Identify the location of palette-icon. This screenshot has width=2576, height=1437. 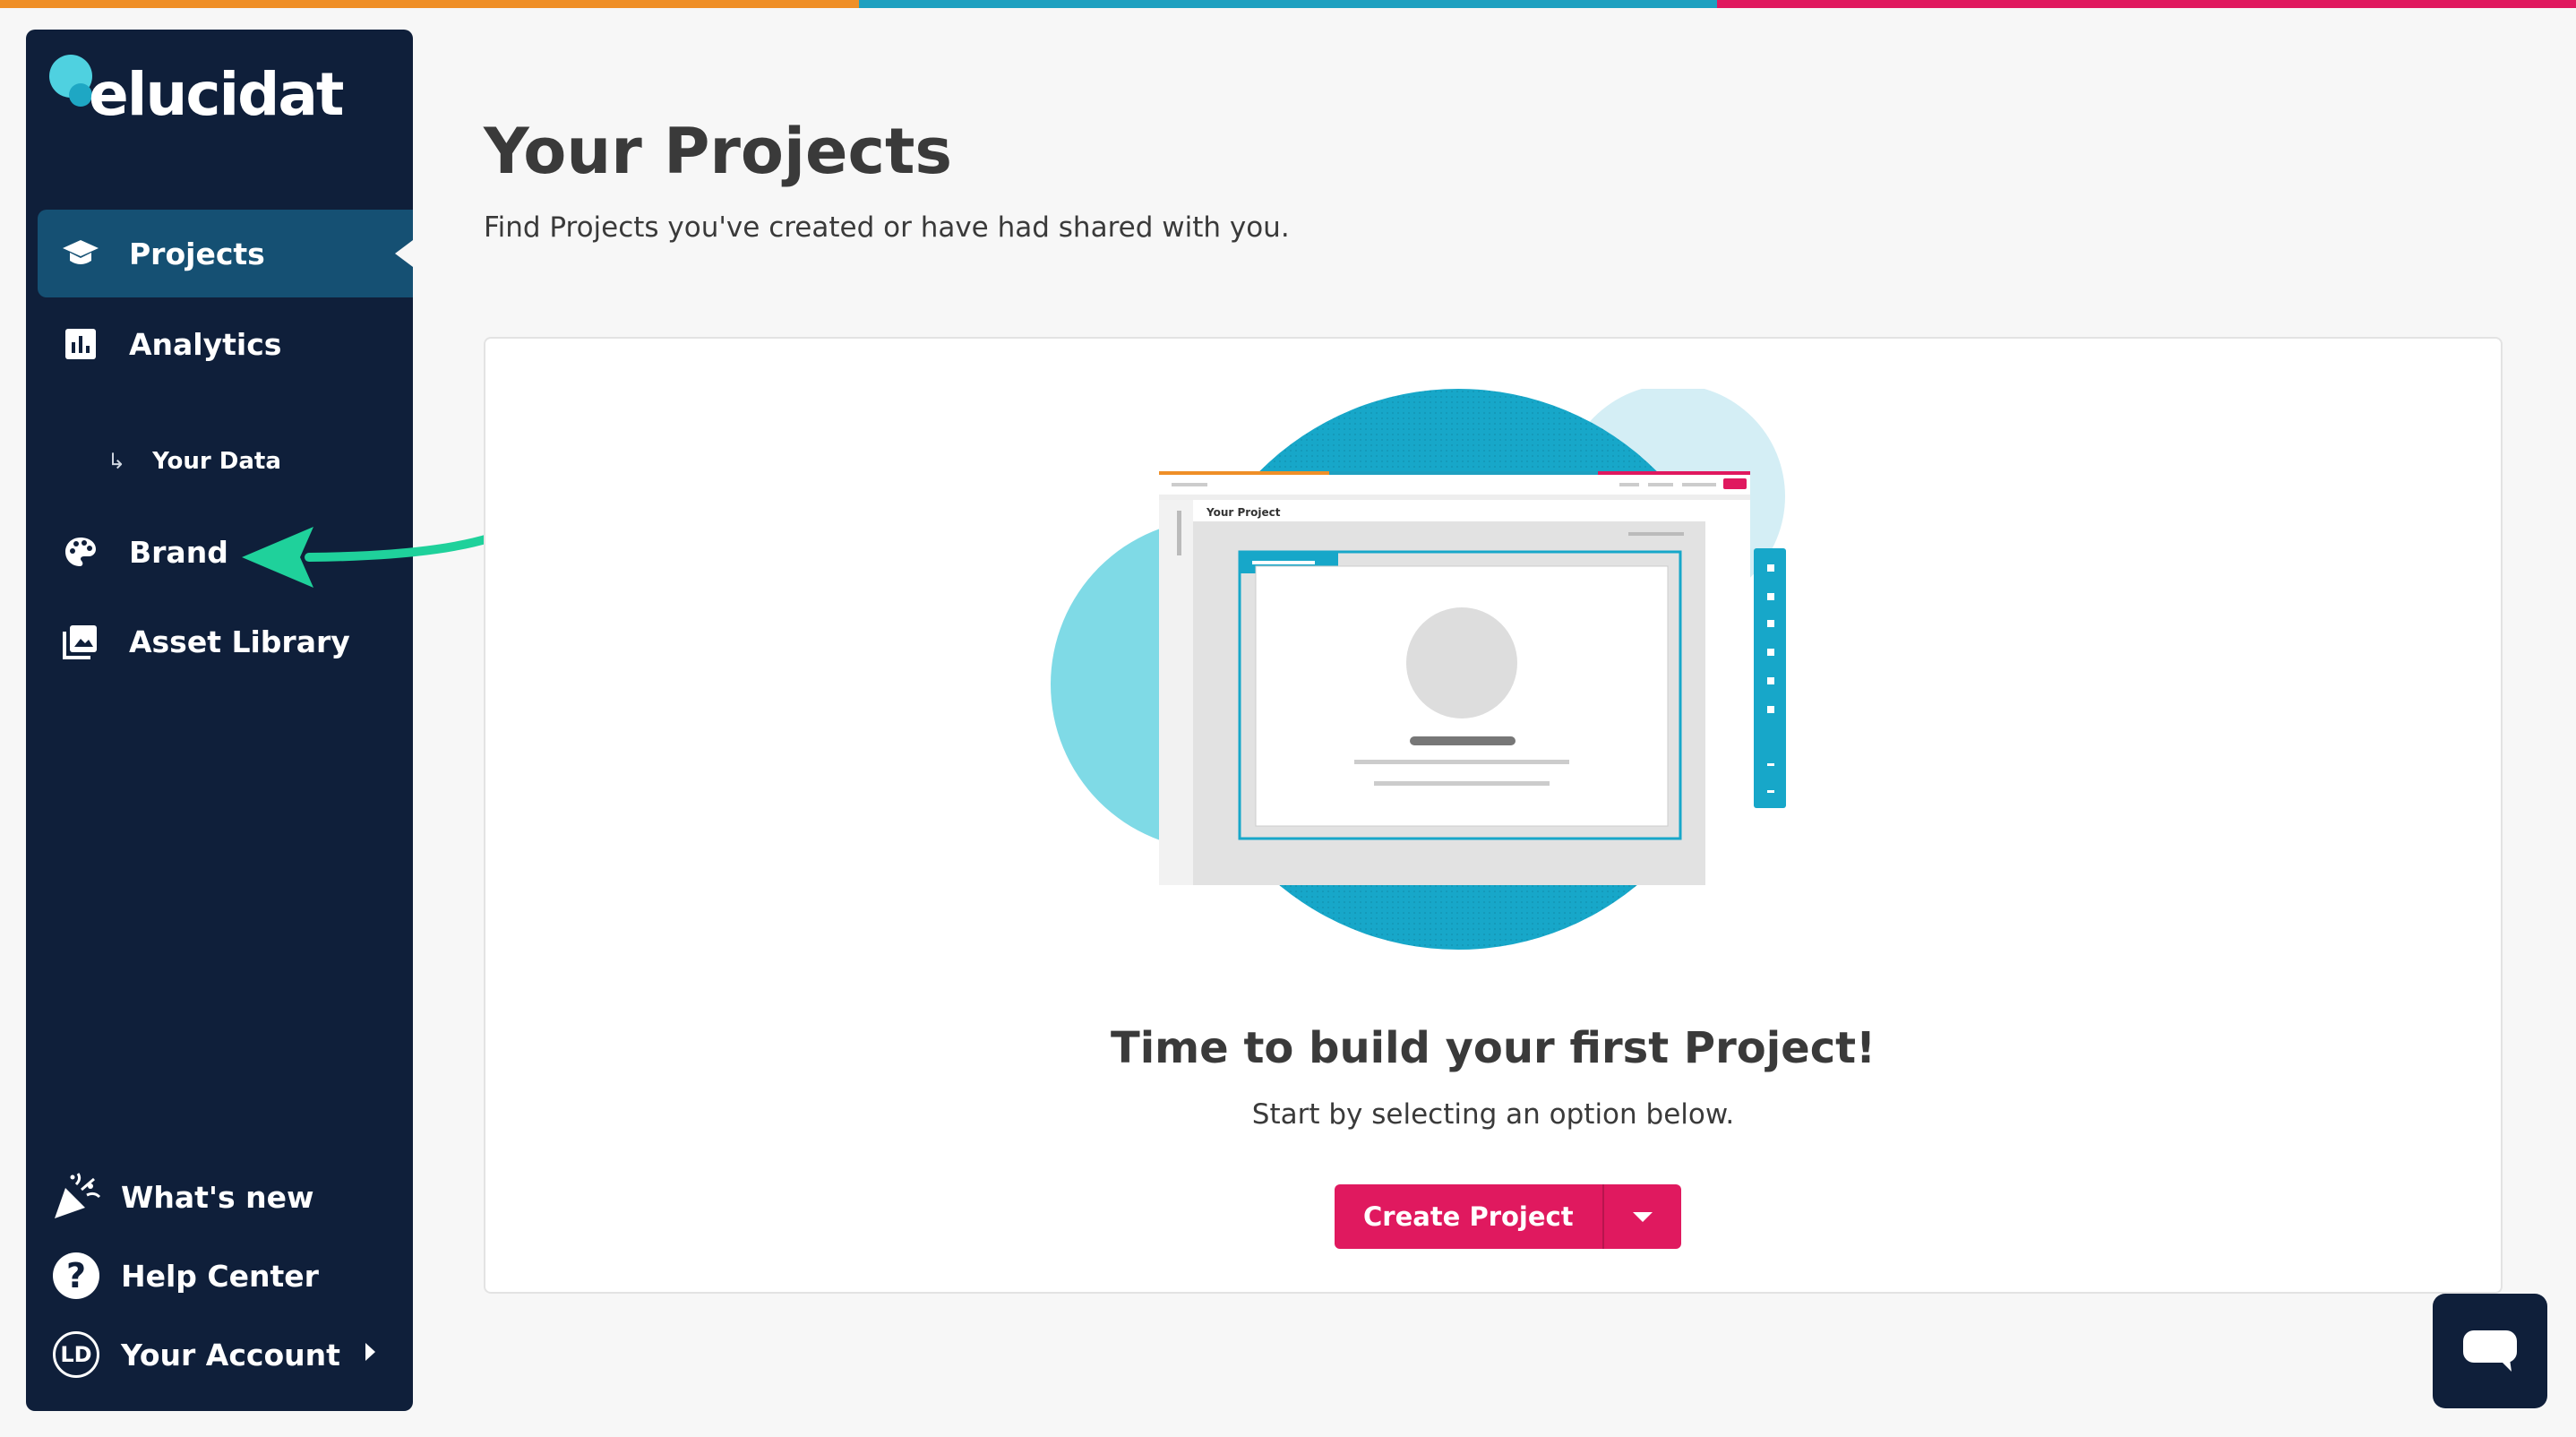
(80, 552).